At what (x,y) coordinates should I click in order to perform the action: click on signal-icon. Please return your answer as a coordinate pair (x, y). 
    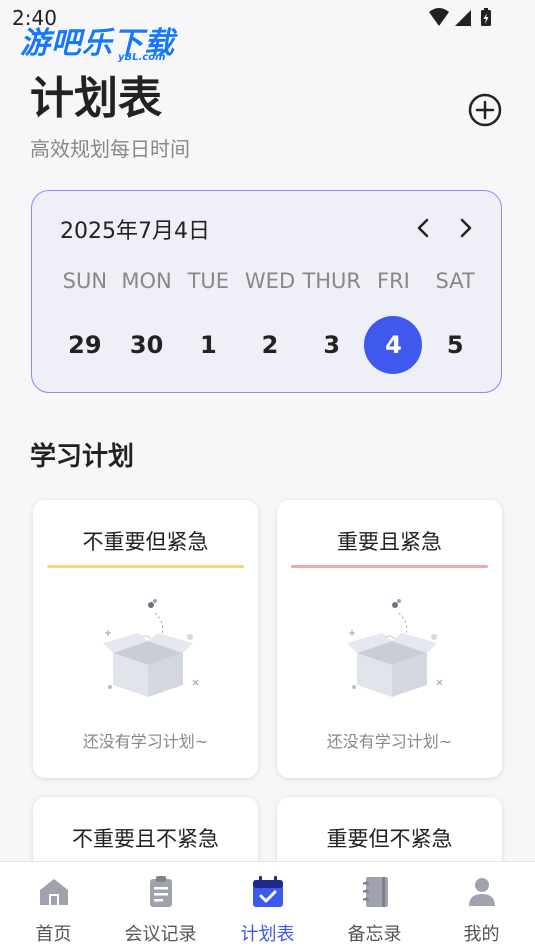
    Looking at the image, I should click on (463, 18).